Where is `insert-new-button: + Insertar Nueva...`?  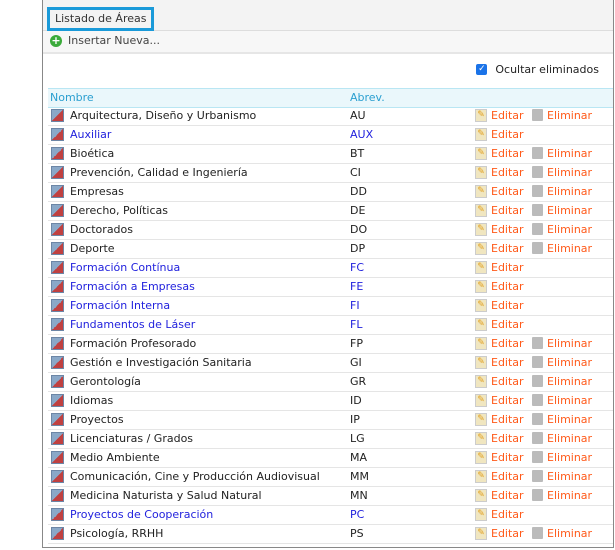
insert-new-button: + Insertar Nueva... is located at coordinates (105, 40).